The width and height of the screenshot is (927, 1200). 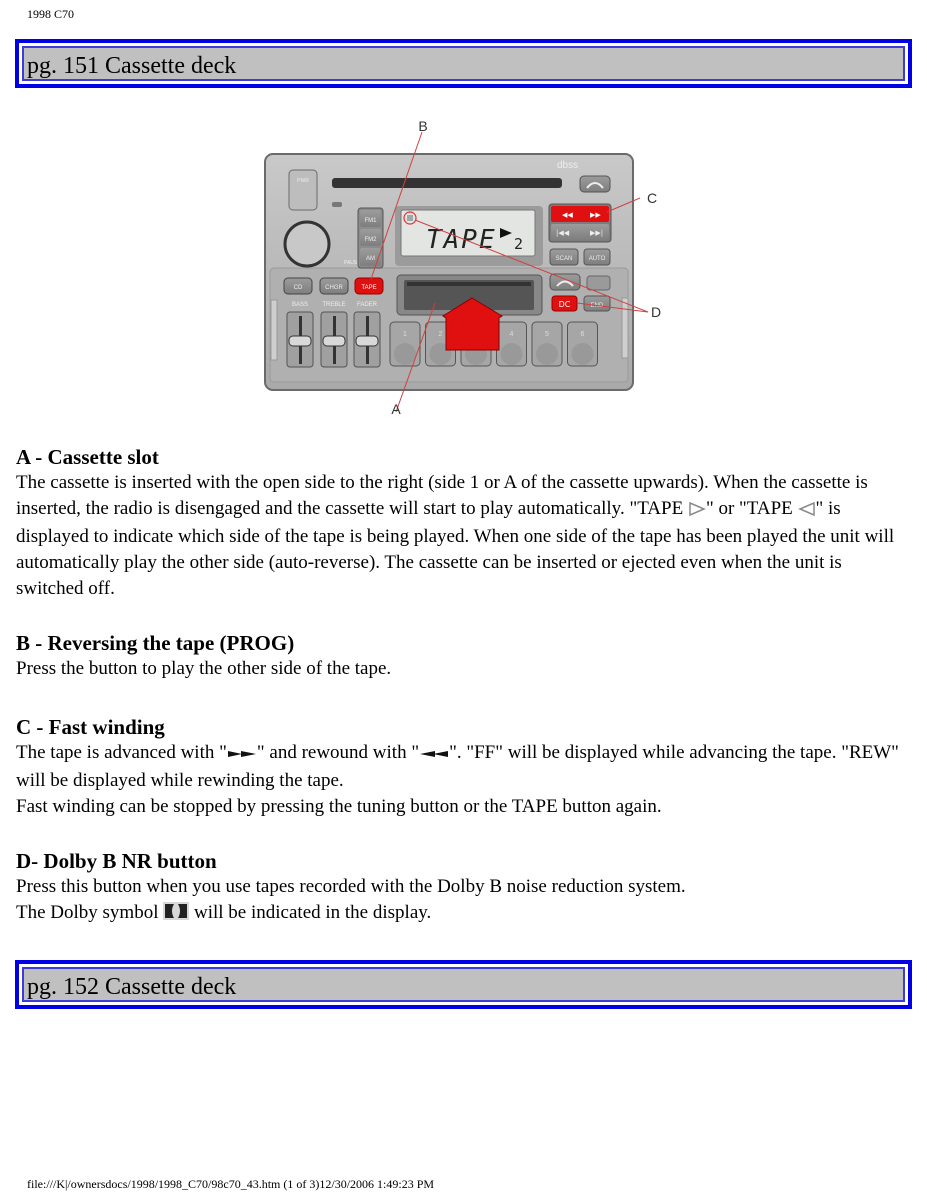 What do you see at coordinates (434, 755) in the screenshot?
I see `rewind-icon` at bounding box center [434, 755].